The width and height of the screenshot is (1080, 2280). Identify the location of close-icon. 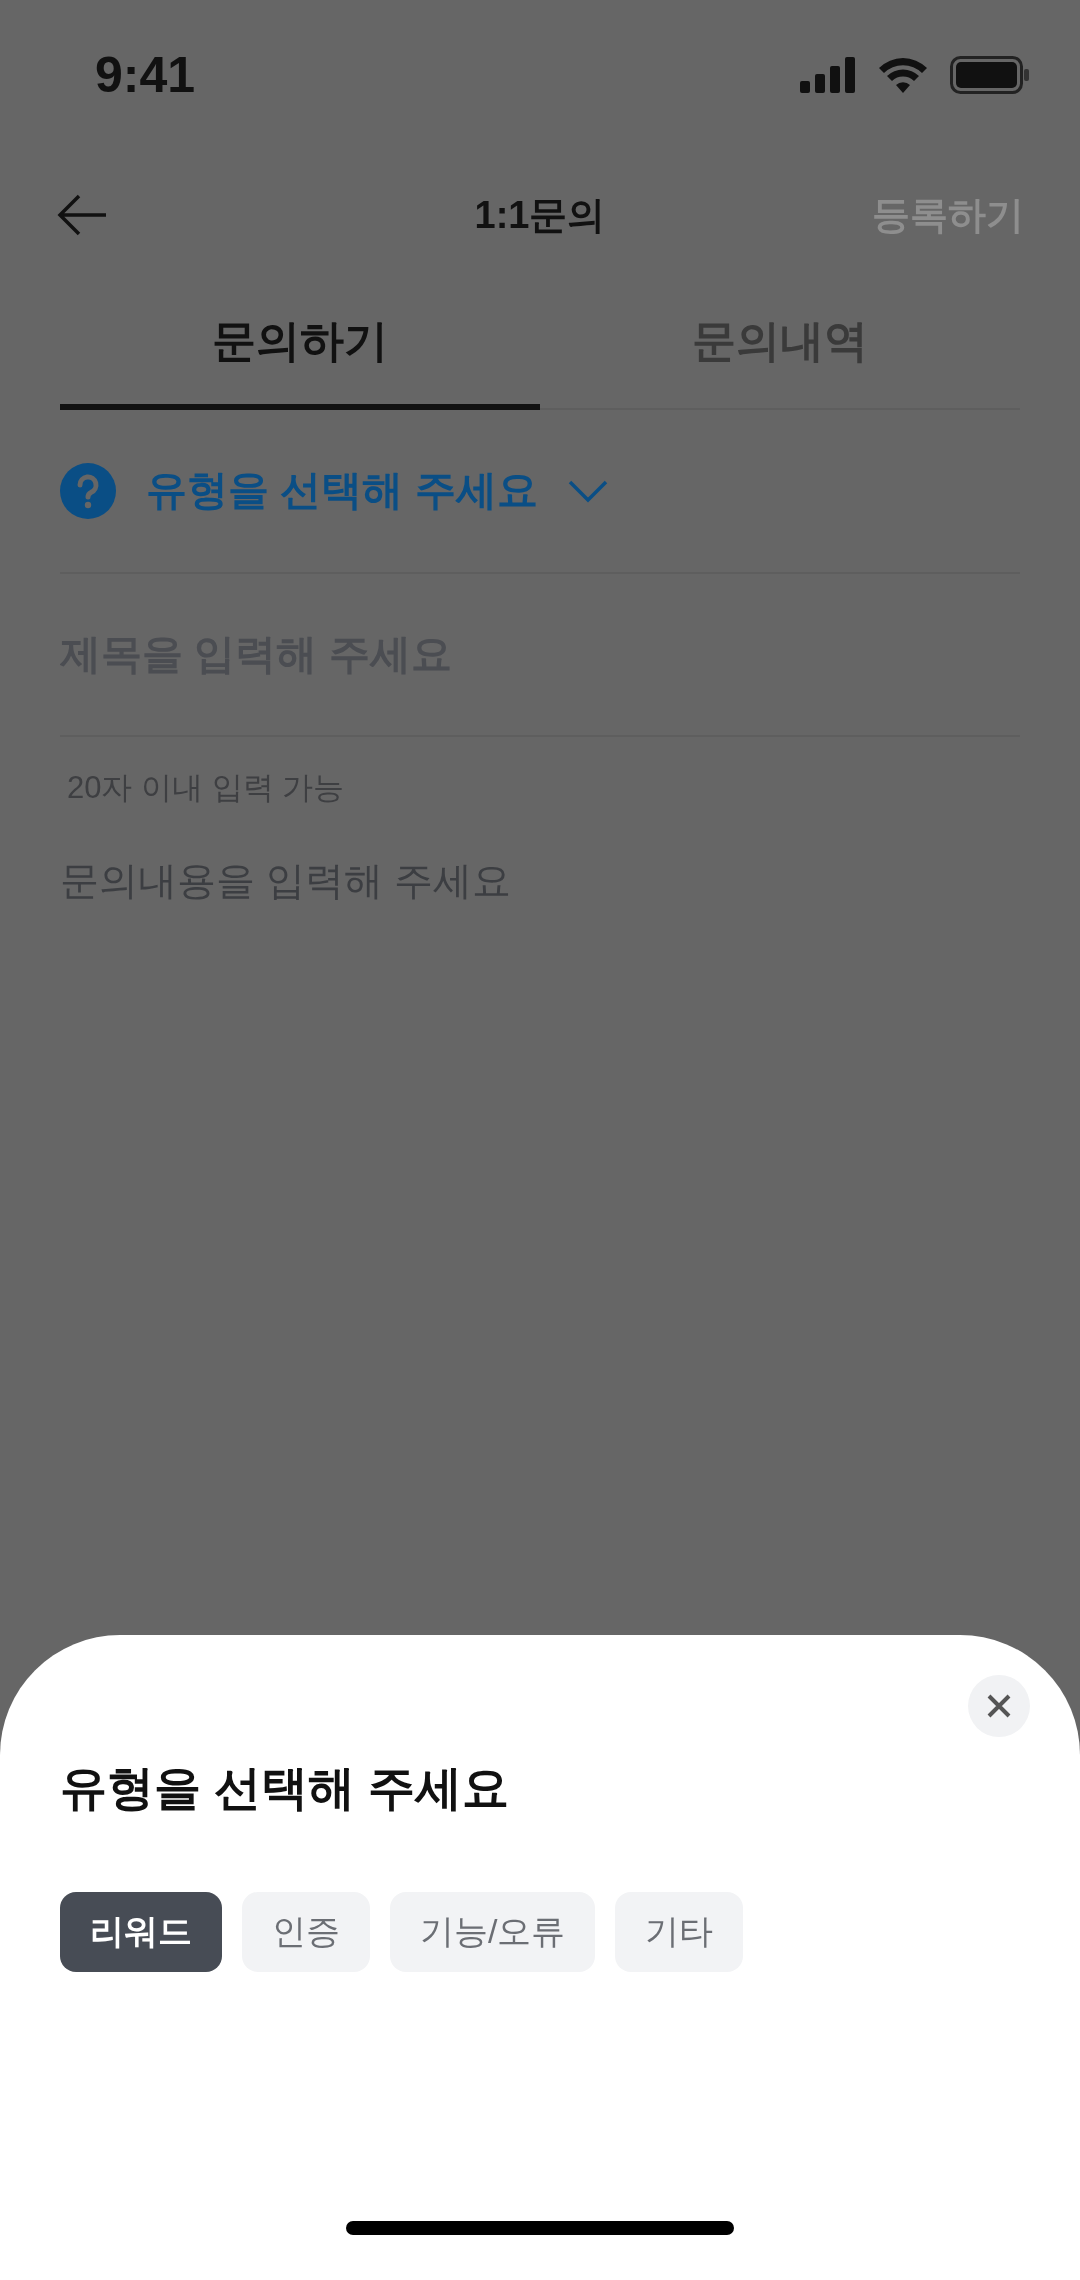
(999, 1706).